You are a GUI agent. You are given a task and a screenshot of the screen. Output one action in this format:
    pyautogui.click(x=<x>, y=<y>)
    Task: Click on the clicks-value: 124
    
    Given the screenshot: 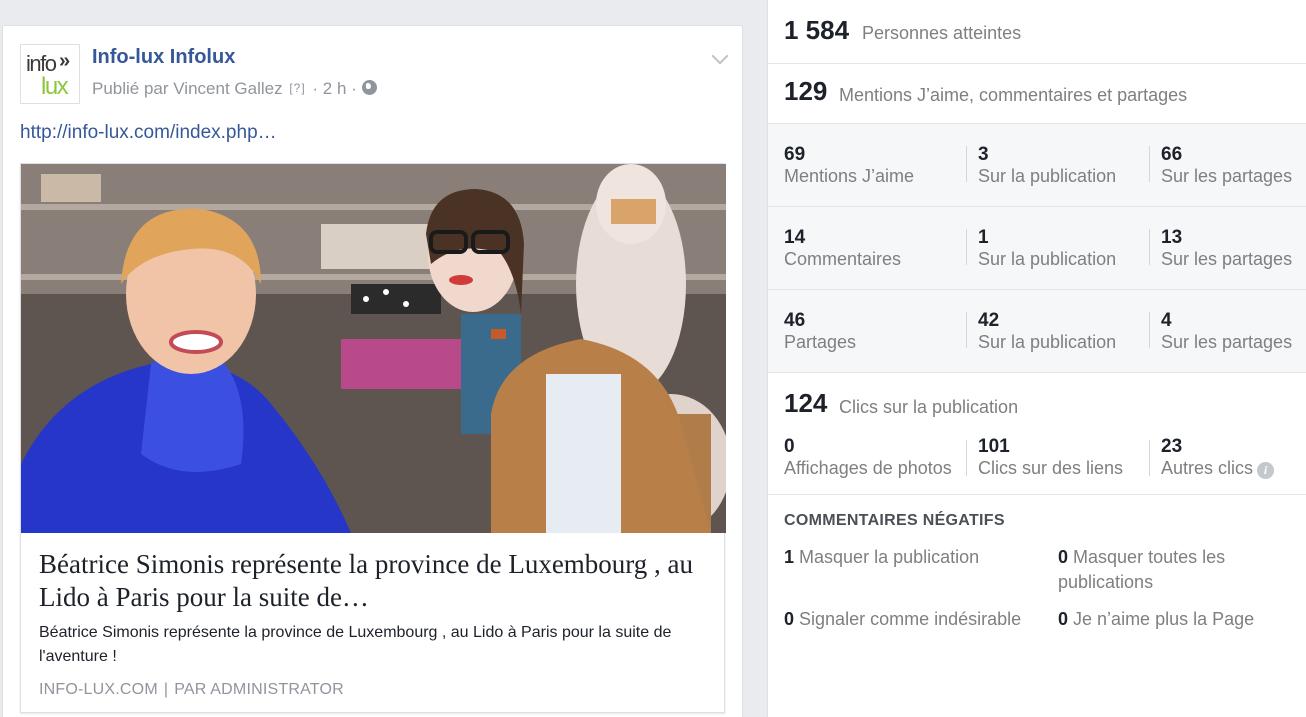 What is the action you would take?
    pyautogui.click(x=806, y=403)
    